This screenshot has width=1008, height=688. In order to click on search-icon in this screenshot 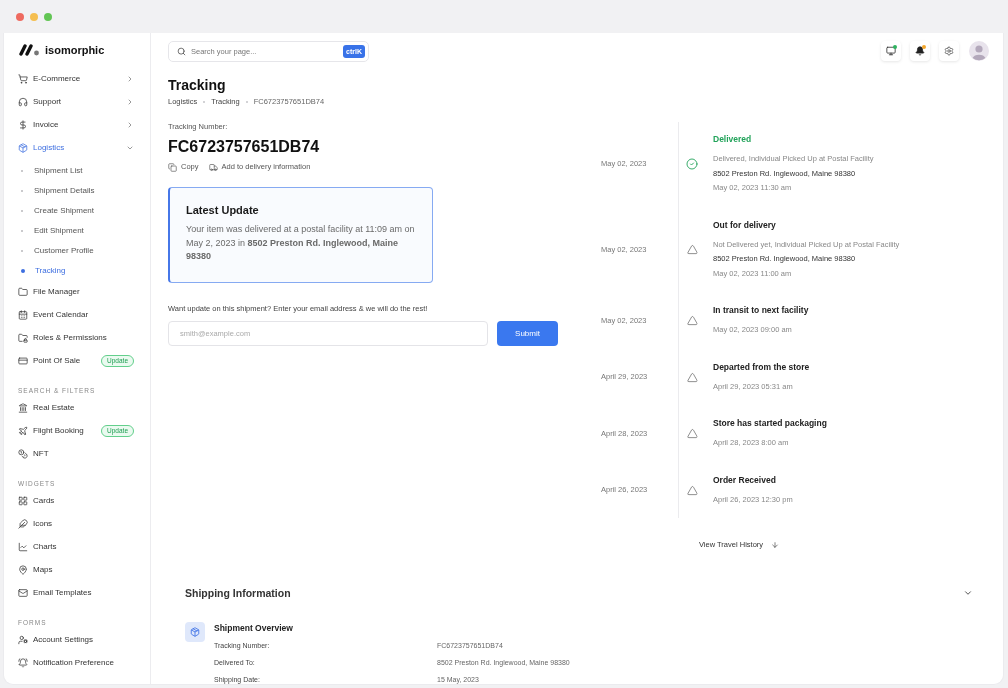, I will do `click(181, 51)`.